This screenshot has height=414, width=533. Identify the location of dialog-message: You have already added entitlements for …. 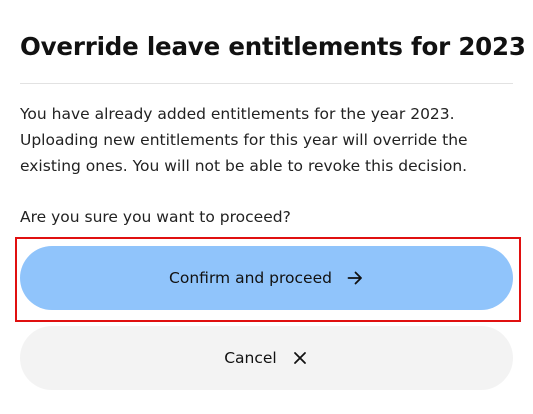
(244, 140).